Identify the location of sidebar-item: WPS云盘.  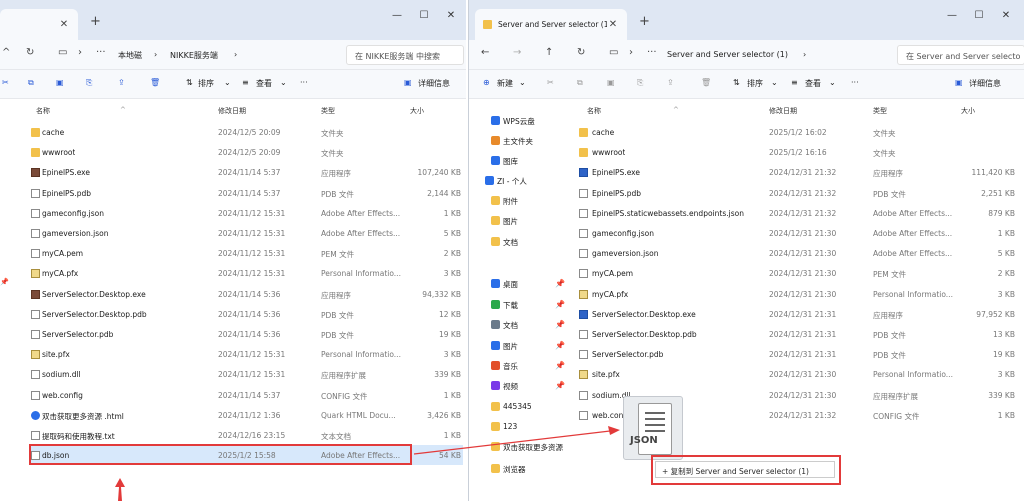
(519, 120).